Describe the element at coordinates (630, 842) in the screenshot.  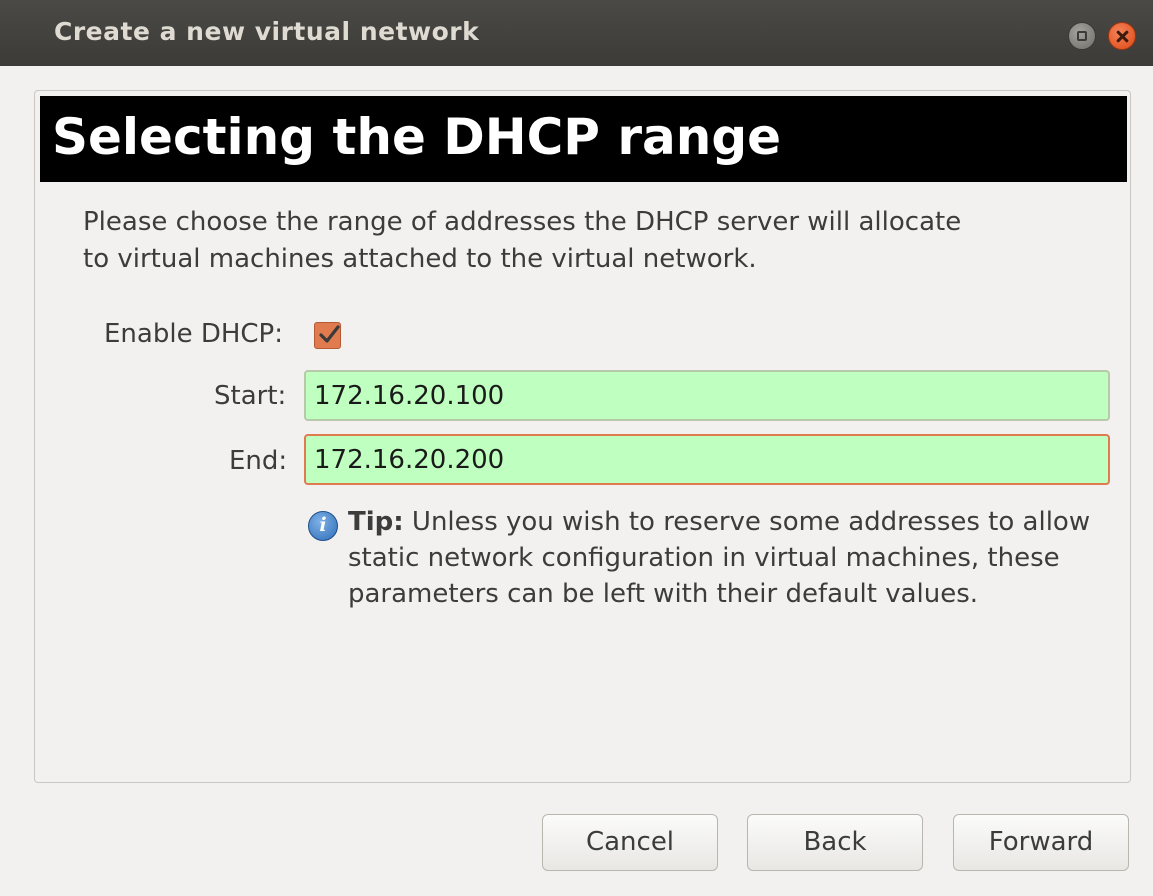
I see `cancel-button: Cancel` at that location.